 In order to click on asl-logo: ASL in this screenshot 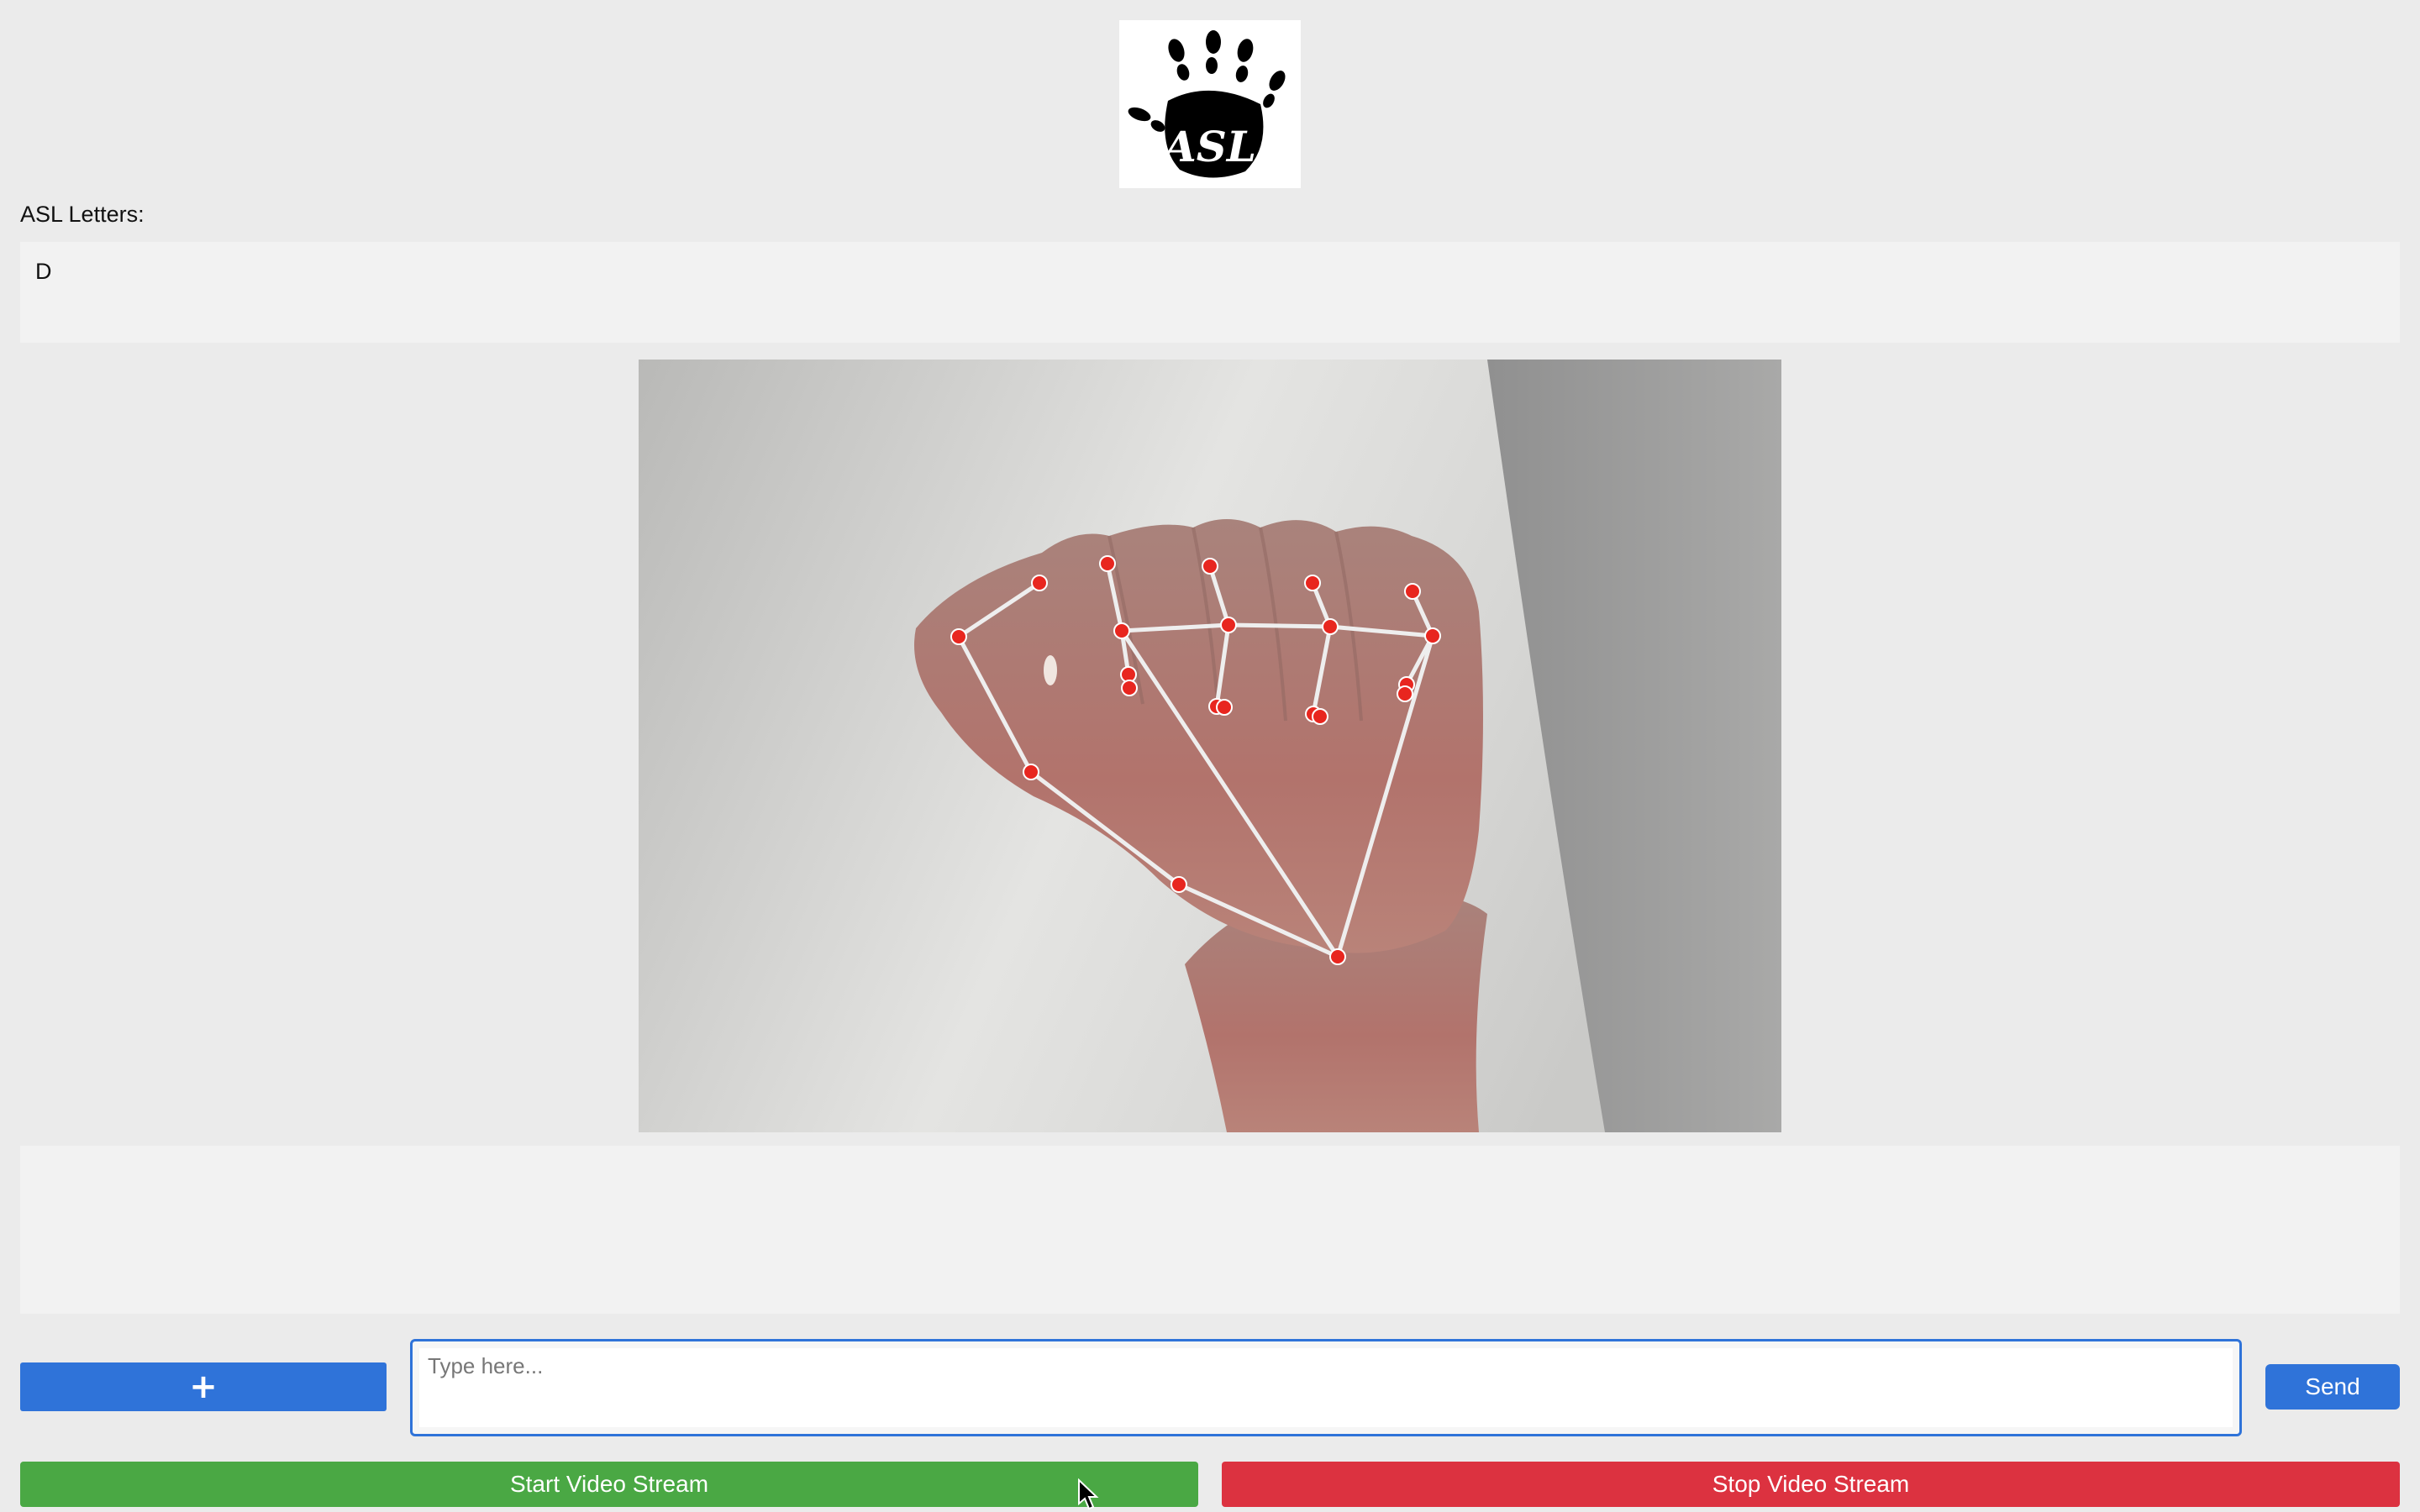, I will do `click(1210, 104)`.